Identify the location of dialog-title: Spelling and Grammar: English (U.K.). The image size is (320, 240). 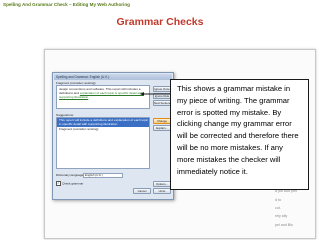
(113, 77).